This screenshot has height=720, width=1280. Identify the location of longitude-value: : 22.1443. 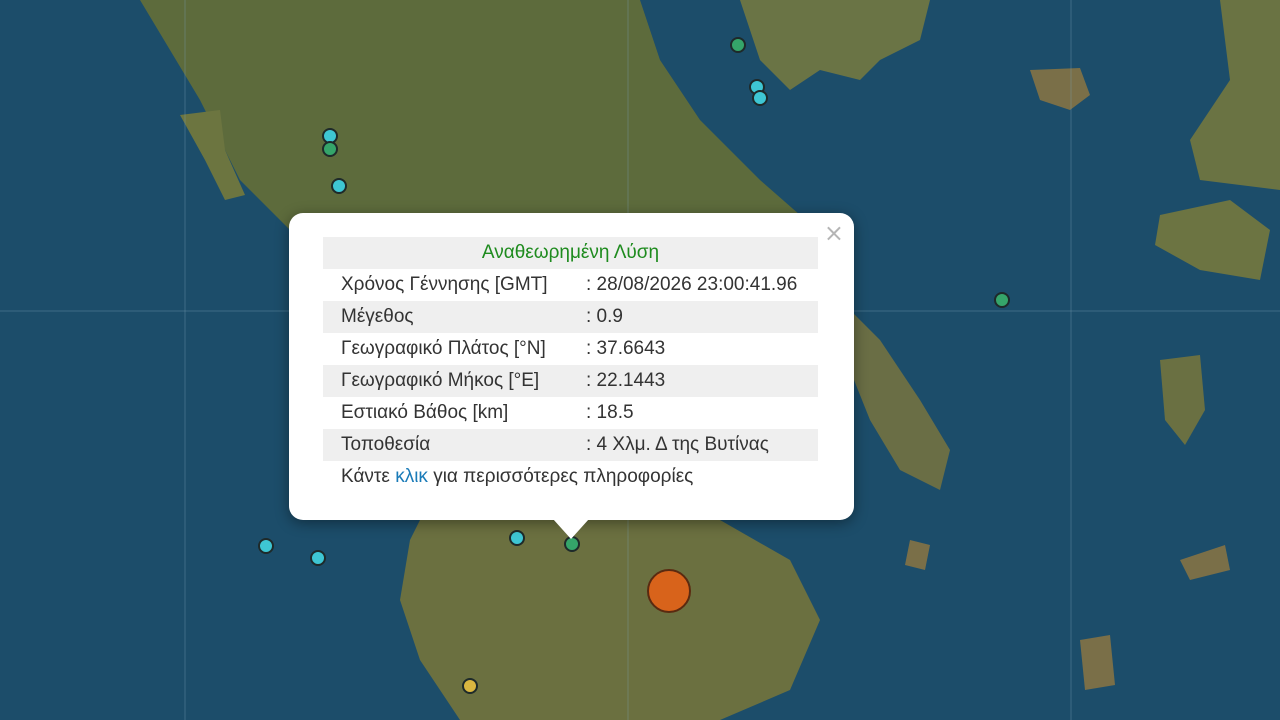
(702, 381).